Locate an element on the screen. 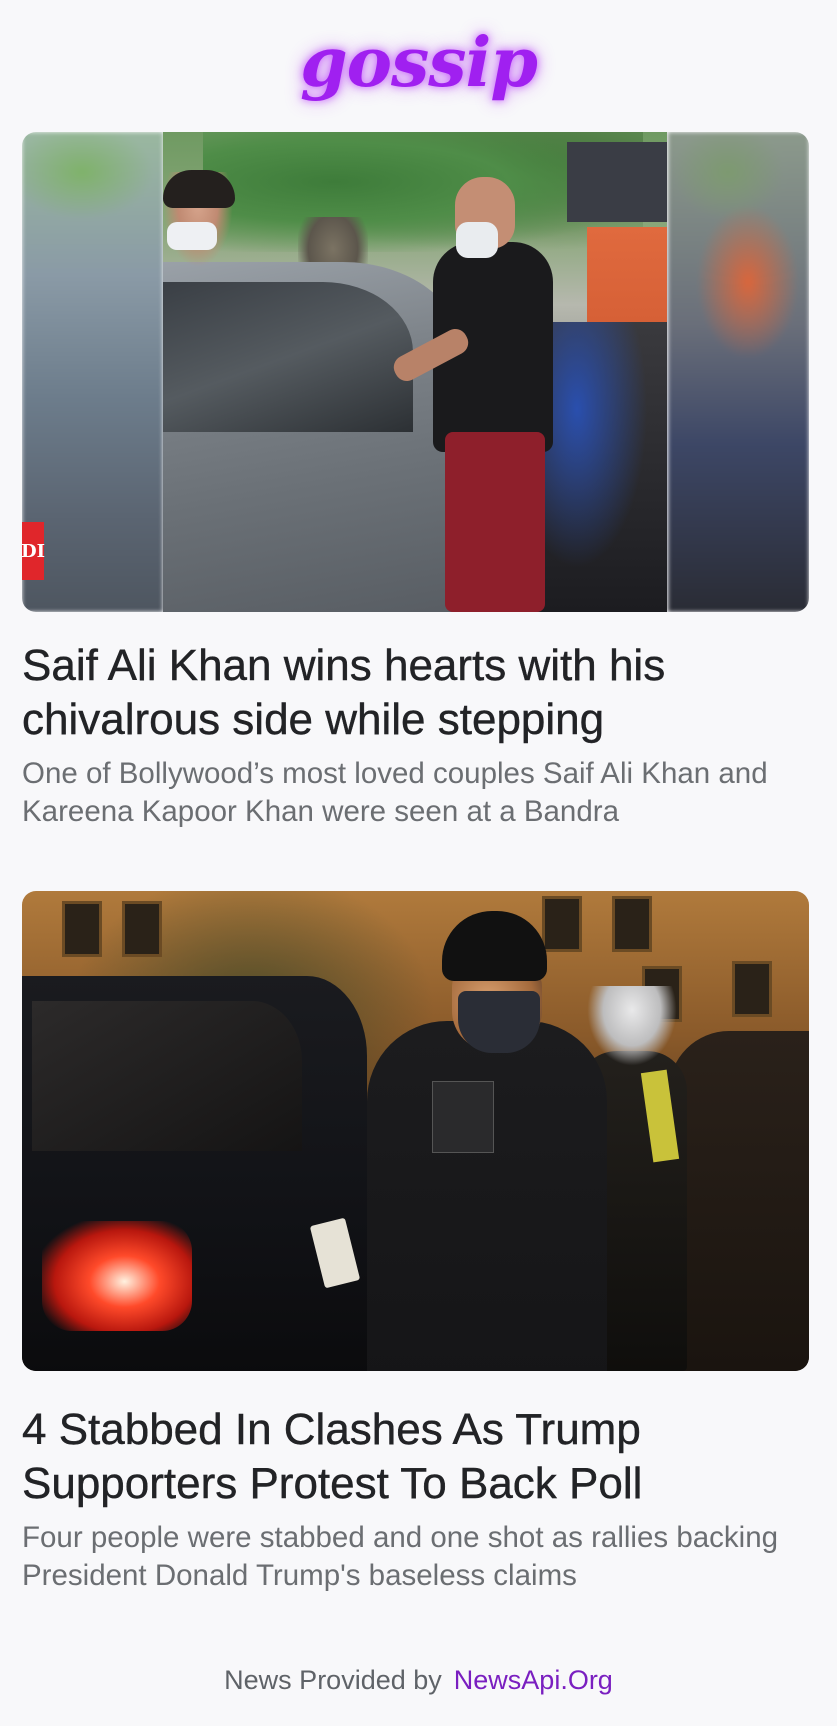  app-header: gossip is located at coordinates (418, 66).